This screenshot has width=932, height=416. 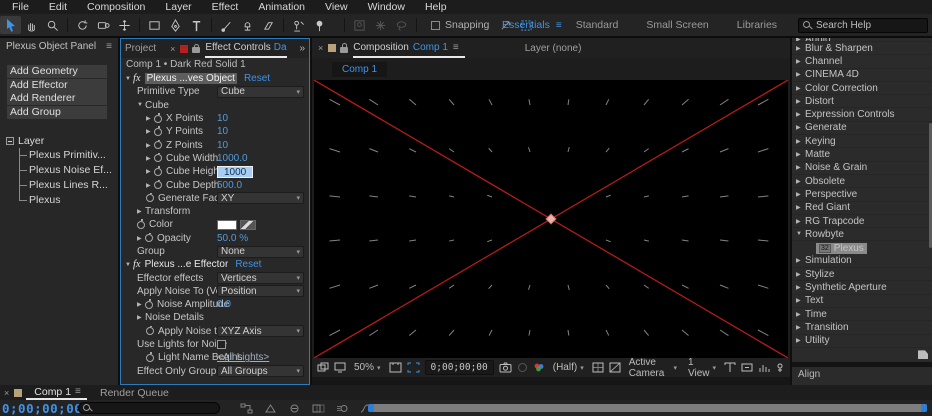 What do you see at coordinates (702, 368) in the screenshot?
I see `view-layout-dropdown: 1 View ▾` at bounding box center [702, 368].